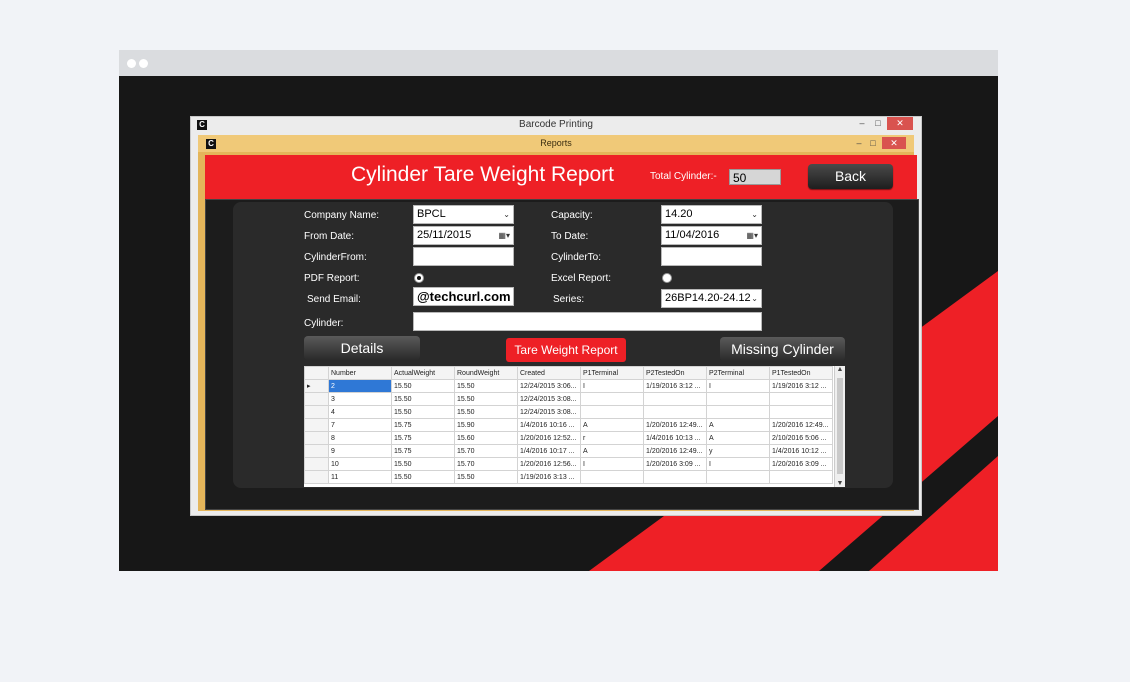 This screenshot has width=1130, height=682. What do you see at coordinates (850, 176) in the screenshot?
I see `back-button: Back` at bounding box center [850, 176].